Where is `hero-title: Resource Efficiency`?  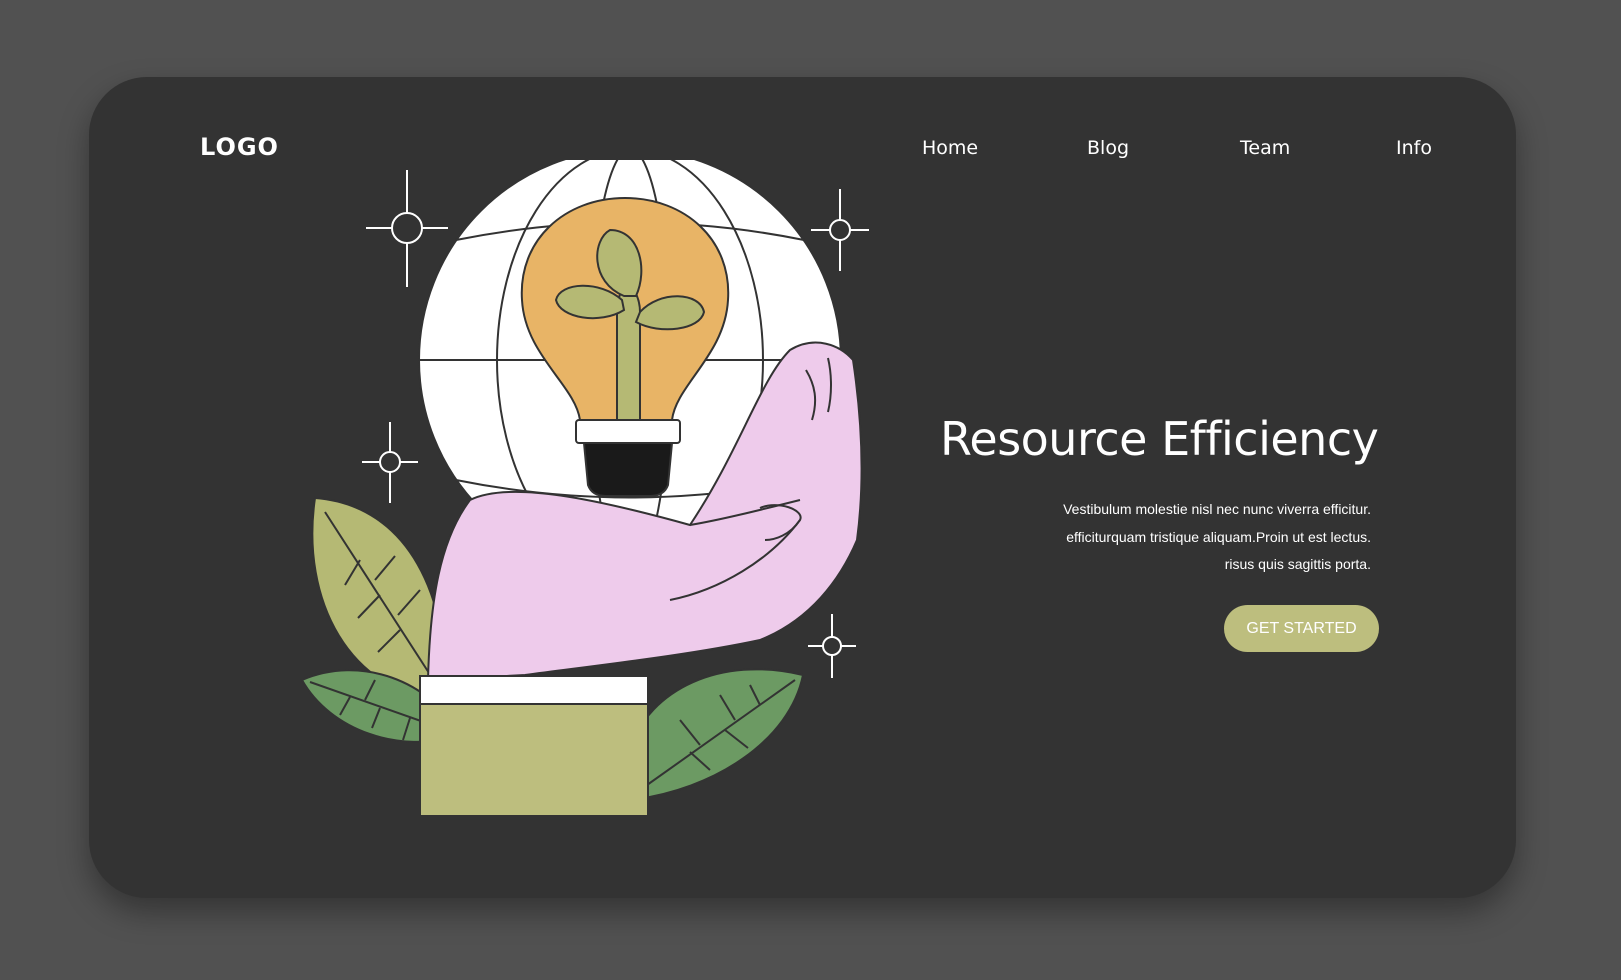 hero-title: Resource Efficiency is located at coordinates (1159, 439).